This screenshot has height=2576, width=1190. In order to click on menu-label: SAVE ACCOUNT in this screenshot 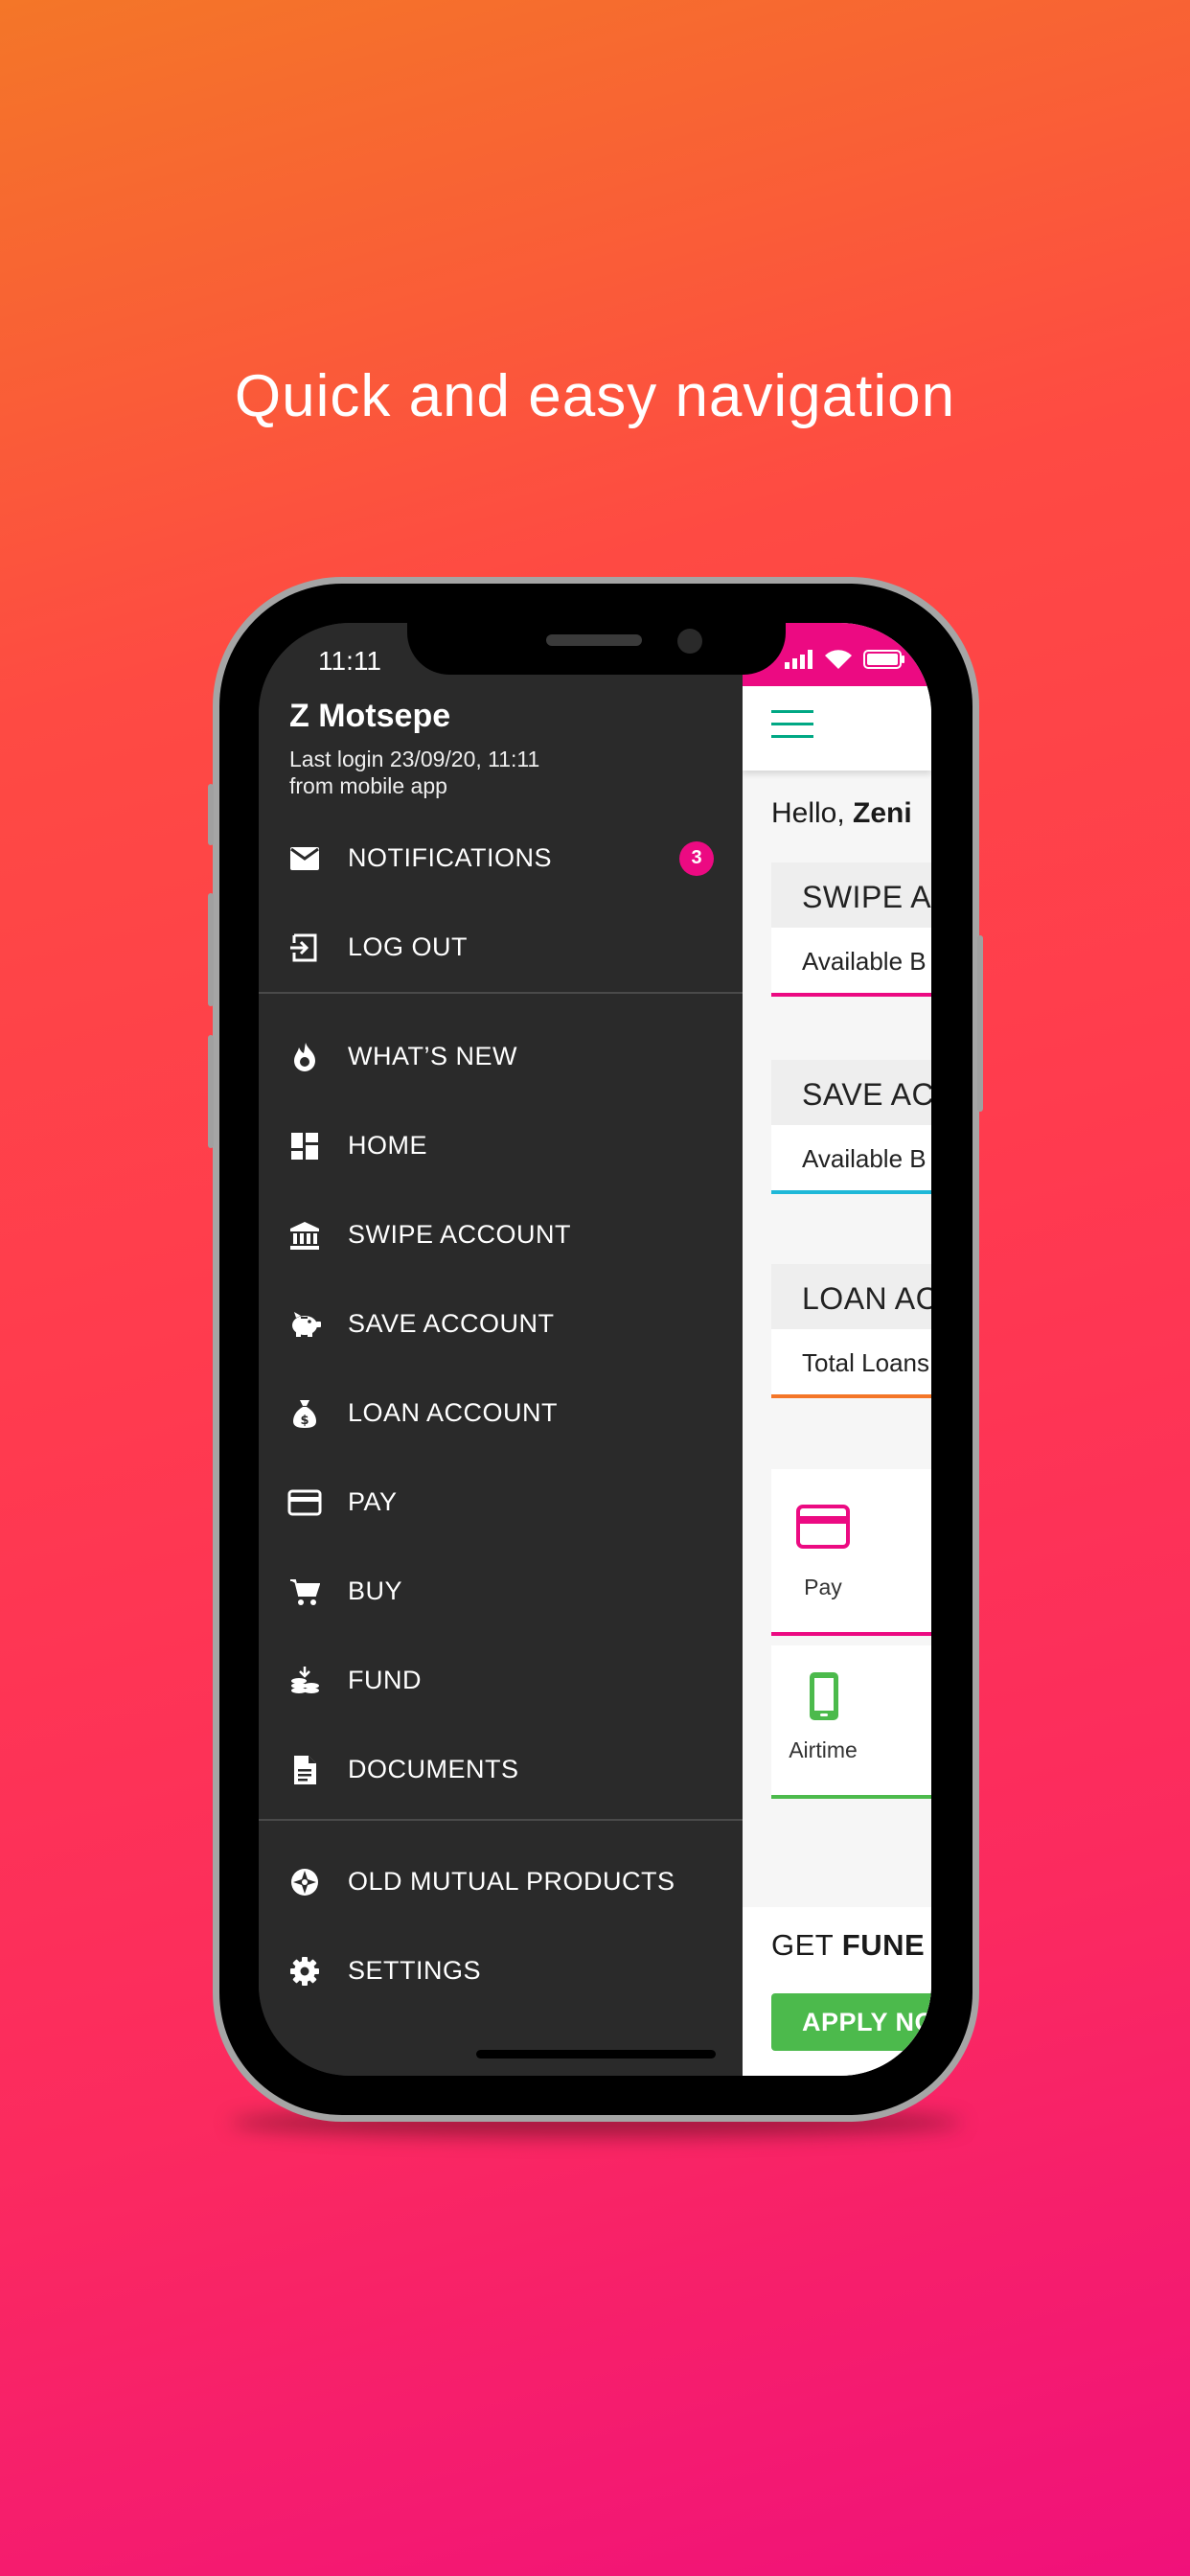, I will do `click(452, 1323)`.